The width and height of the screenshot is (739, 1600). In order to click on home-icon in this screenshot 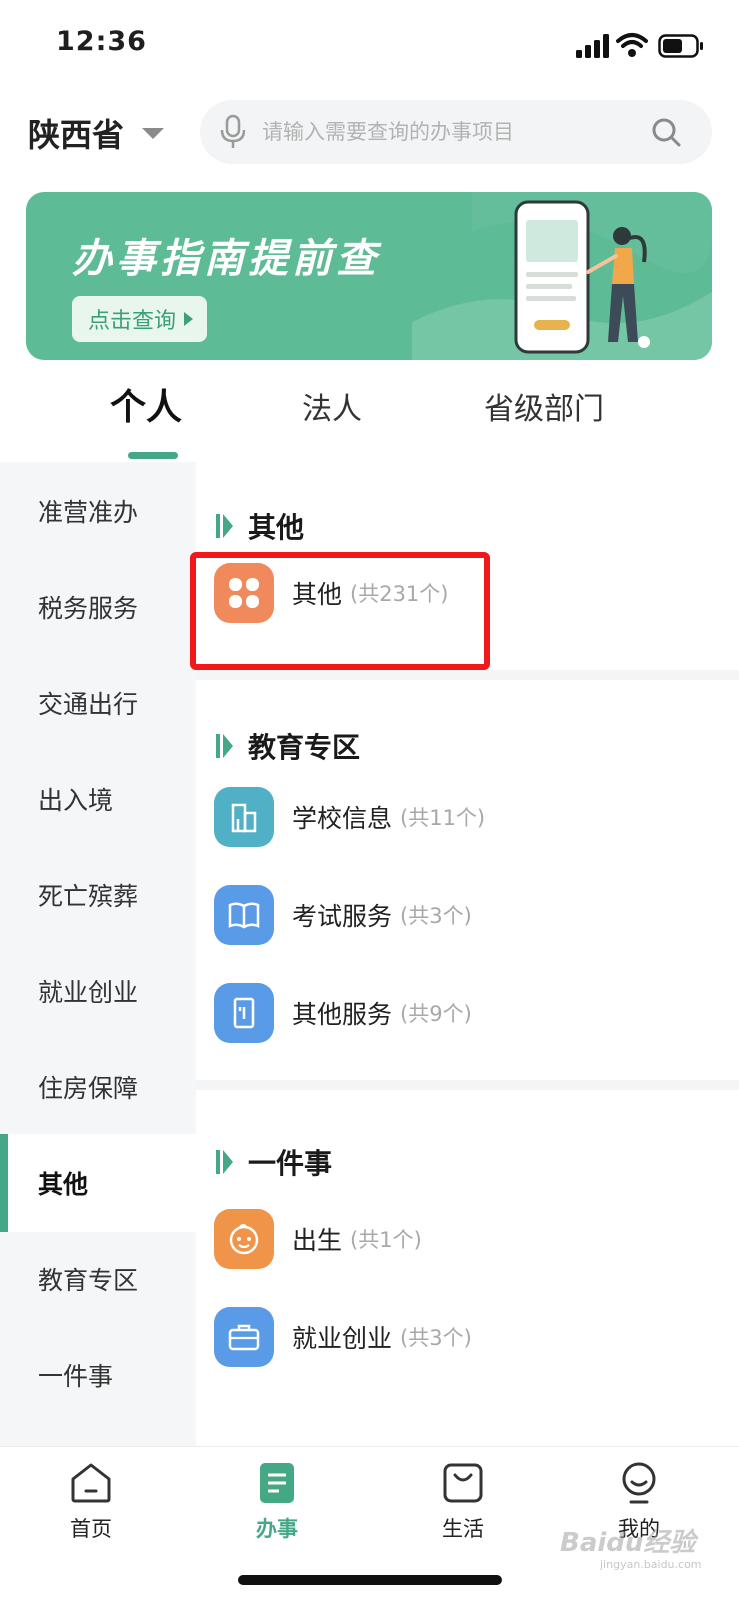, I will do `click(91, 1483)`.